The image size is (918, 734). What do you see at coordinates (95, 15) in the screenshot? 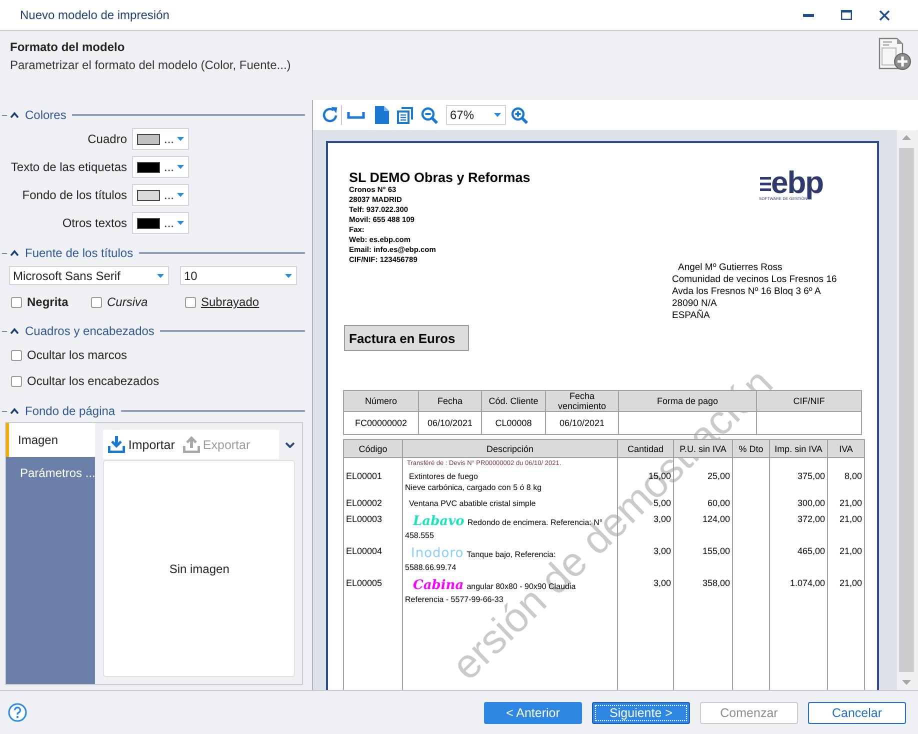
I see `window-title: Nuevo modelo de impresión` at bounding box center [95, 15].